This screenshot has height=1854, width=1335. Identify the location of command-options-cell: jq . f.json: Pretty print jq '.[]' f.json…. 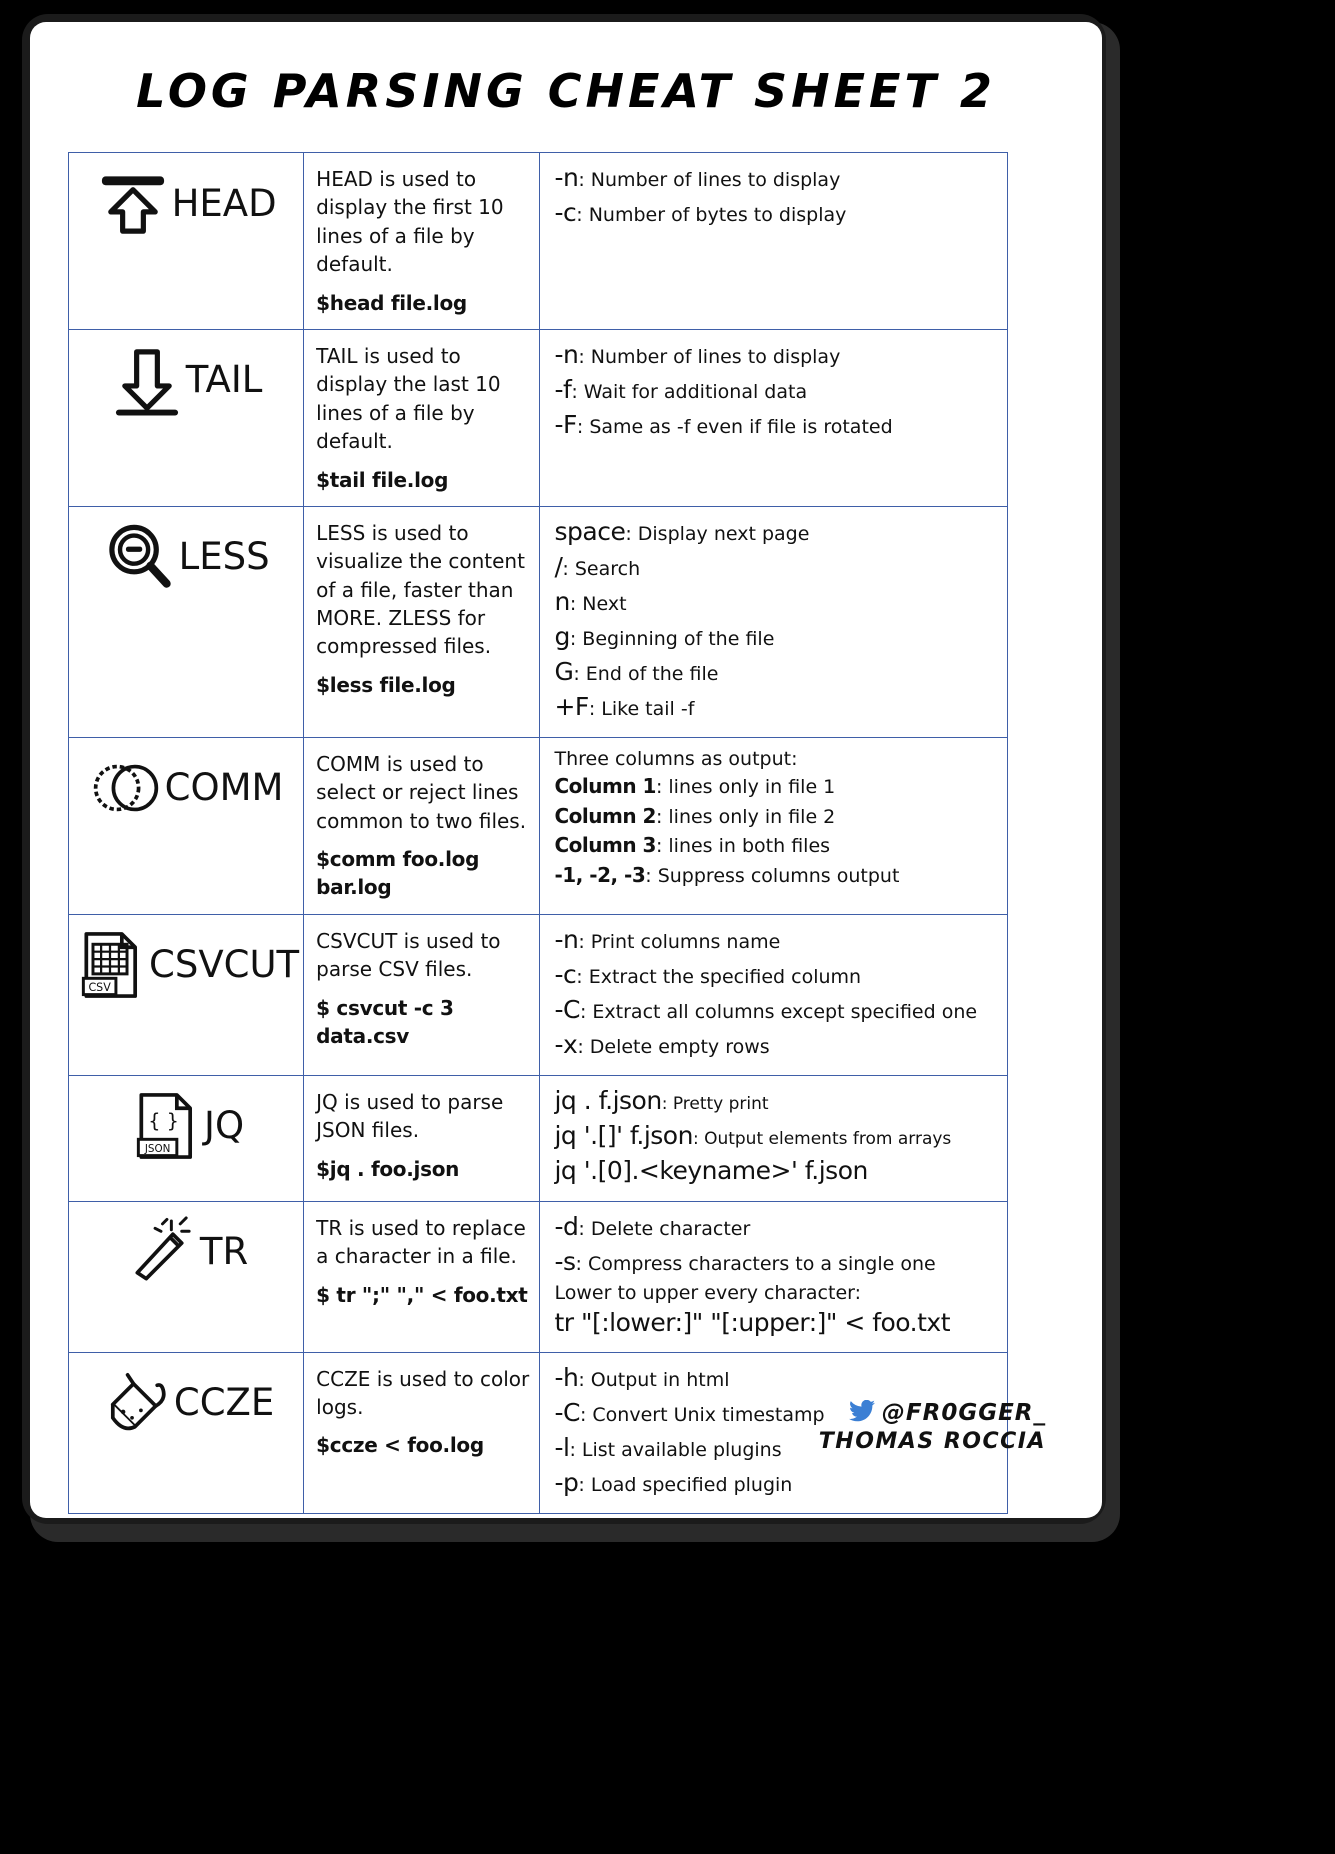
(773, 1138).